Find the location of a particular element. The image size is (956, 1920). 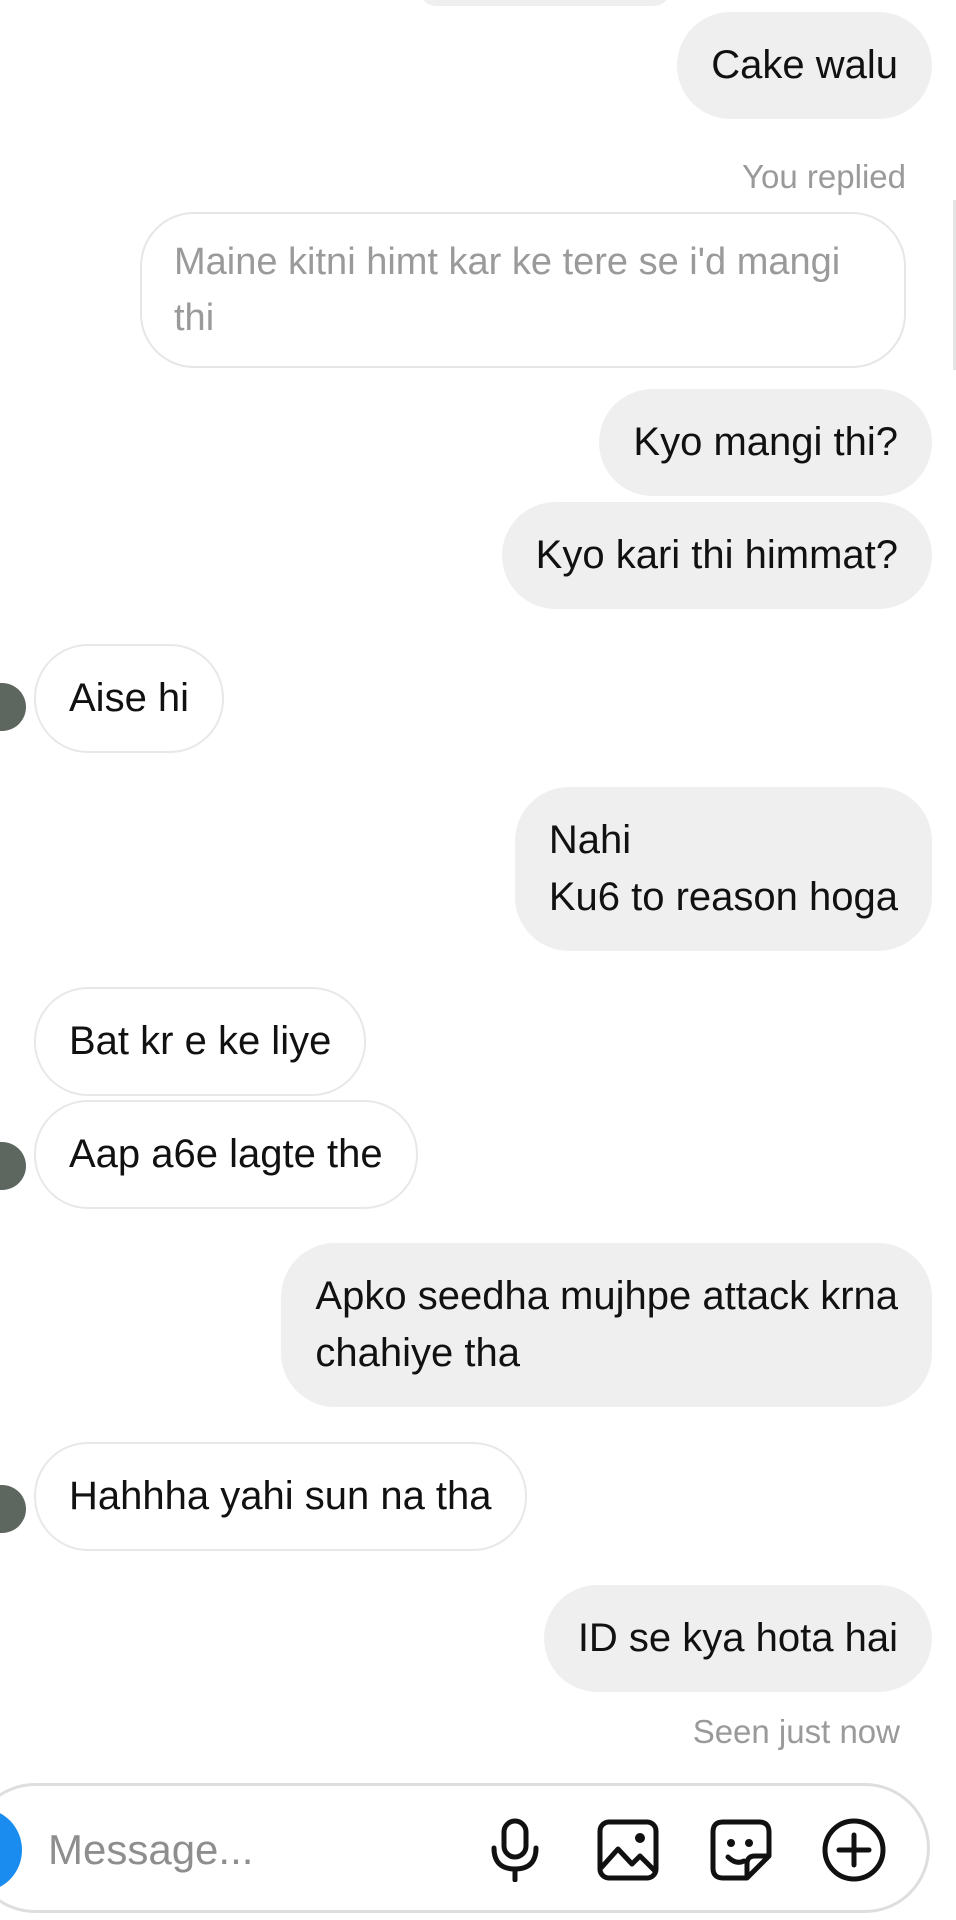

reply-label: You replied is located at coordinates (824, 176).